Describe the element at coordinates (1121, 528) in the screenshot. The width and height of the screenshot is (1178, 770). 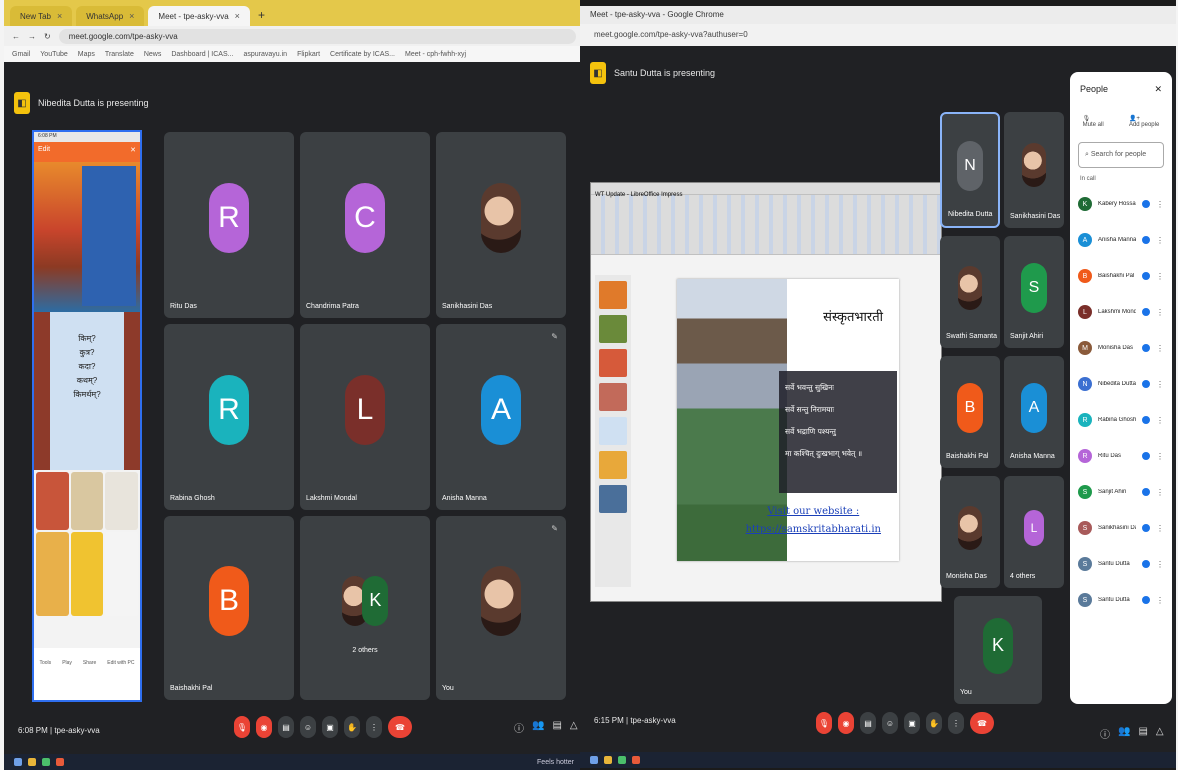
I see `participant-row: S Sanikhasini Das ⋮` at that location.